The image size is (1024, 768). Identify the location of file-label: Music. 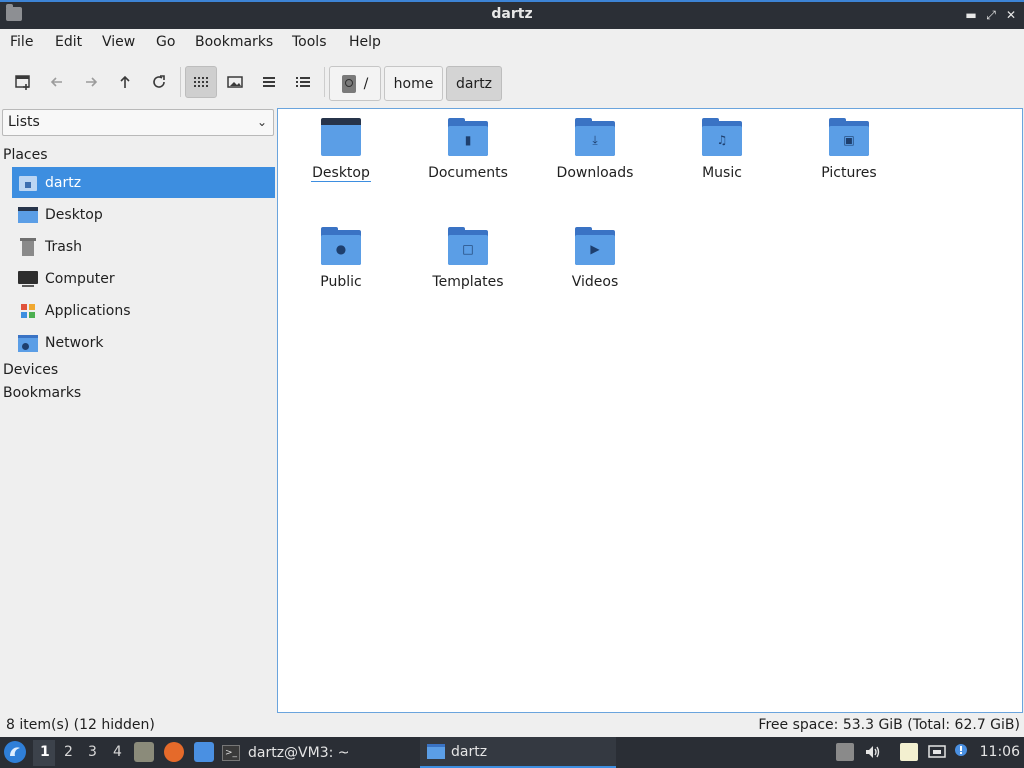
(722, 173).